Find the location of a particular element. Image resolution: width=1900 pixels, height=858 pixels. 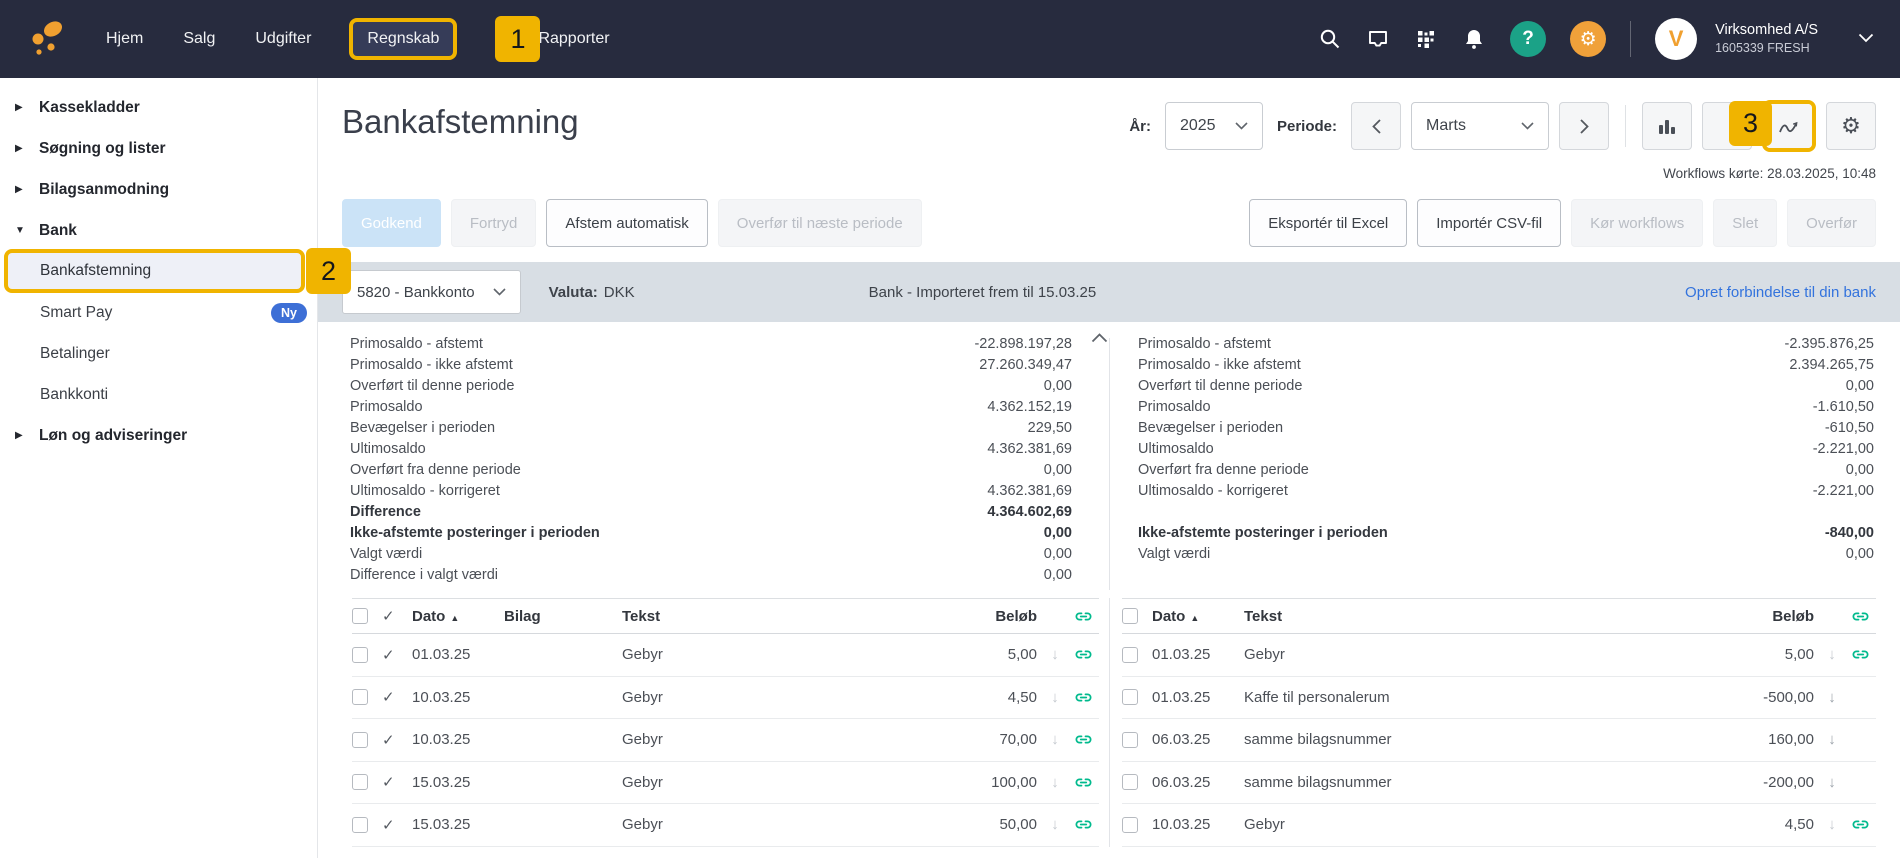

apps-grid-icon is located at coordinates (1426, 39).